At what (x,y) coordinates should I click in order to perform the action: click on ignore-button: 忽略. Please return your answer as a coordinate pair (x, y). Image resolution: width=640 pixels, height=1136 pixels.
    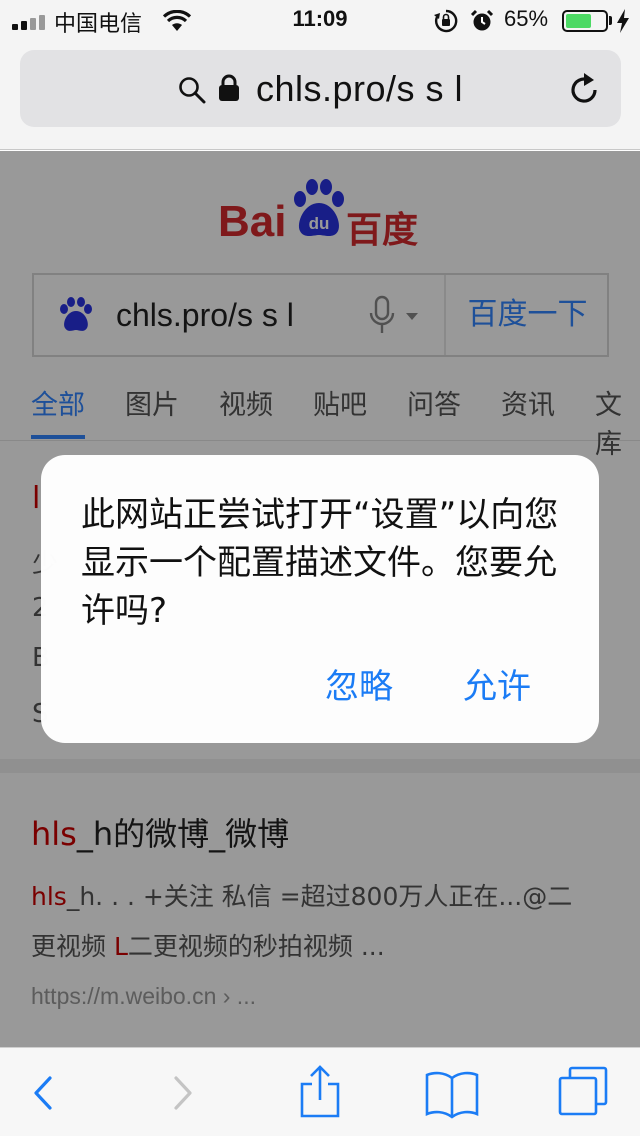
    Looking at the image, I should click on (359, 687).